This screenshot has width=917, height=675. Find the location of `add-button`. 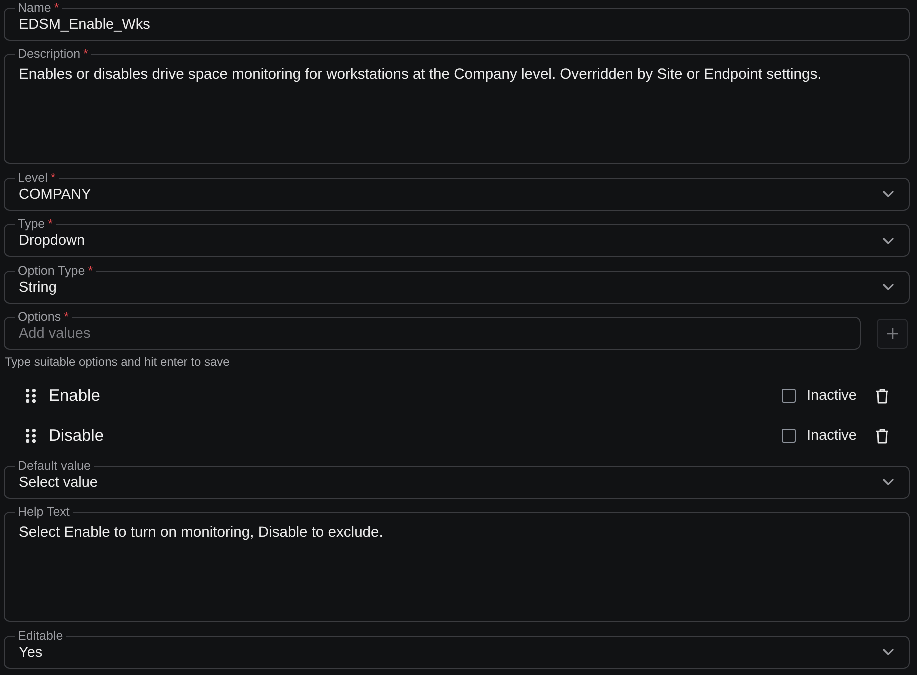

add-button is located at coordinates (892, 334).